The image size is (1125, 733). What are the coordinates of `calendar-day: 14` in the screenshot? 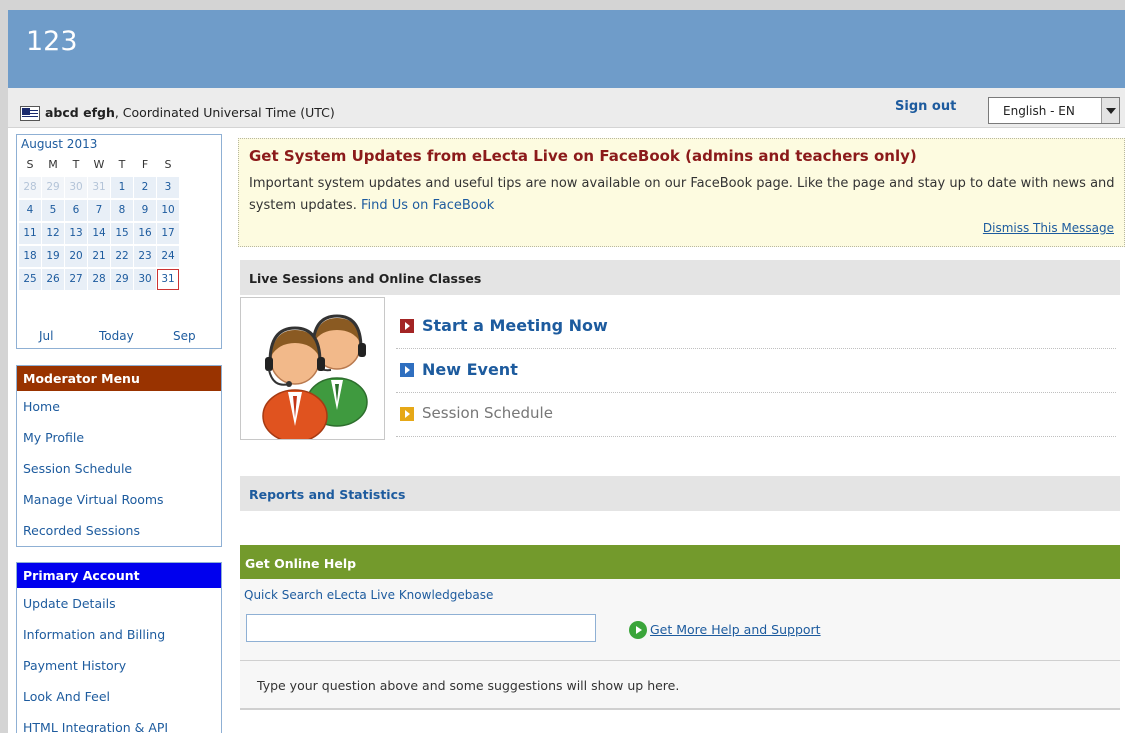 It's located at (99, 233).